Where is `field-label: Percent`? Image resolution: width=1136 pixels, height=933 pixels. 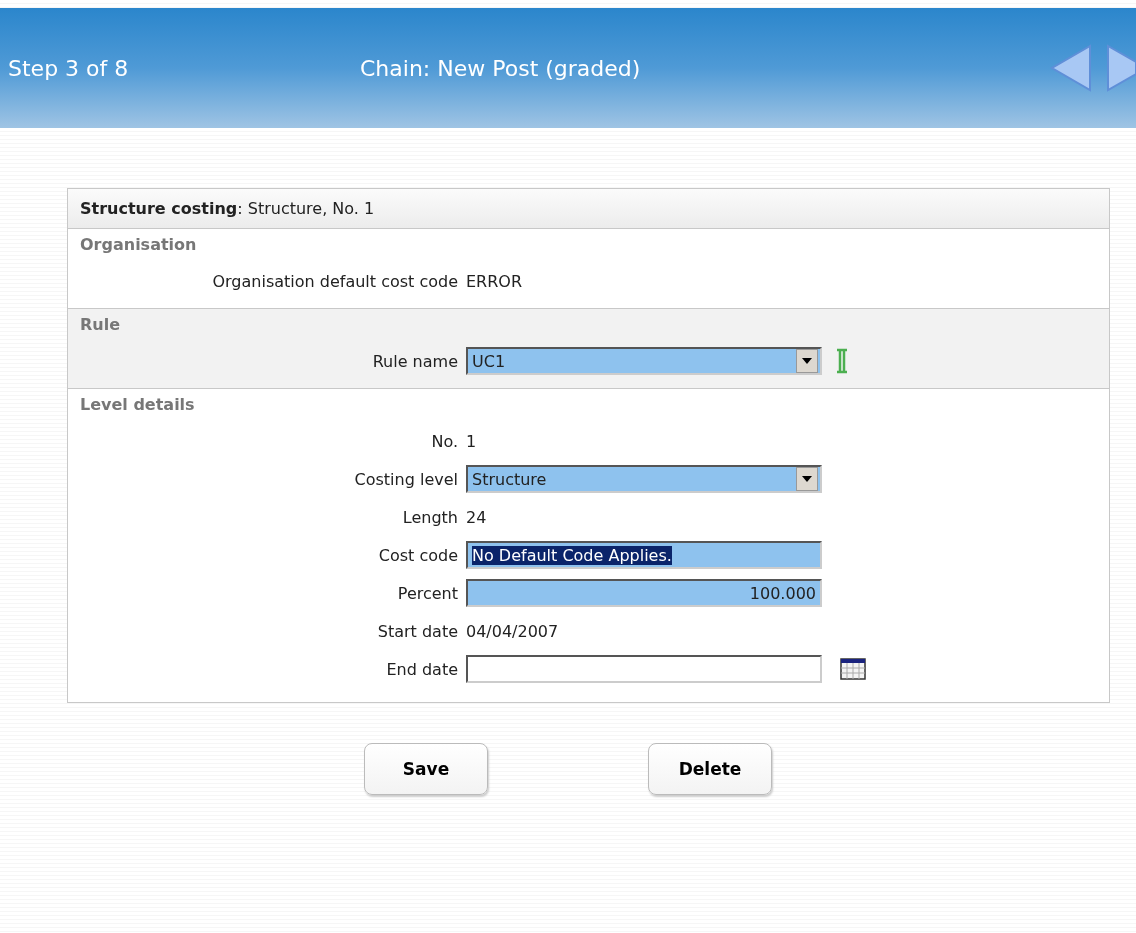
field-label: Percent is located at coordinates (427, 593).